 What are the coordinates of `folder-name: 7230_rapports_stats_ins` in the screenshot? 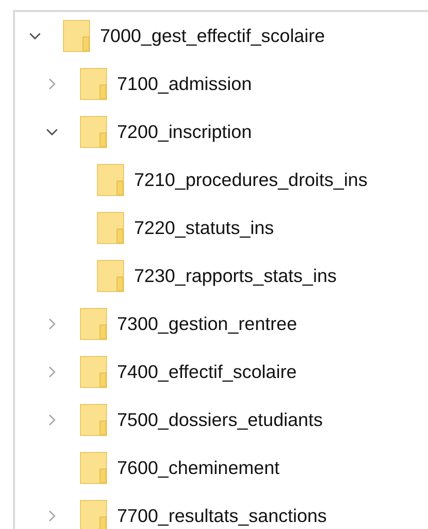 It's located at (235, 276).